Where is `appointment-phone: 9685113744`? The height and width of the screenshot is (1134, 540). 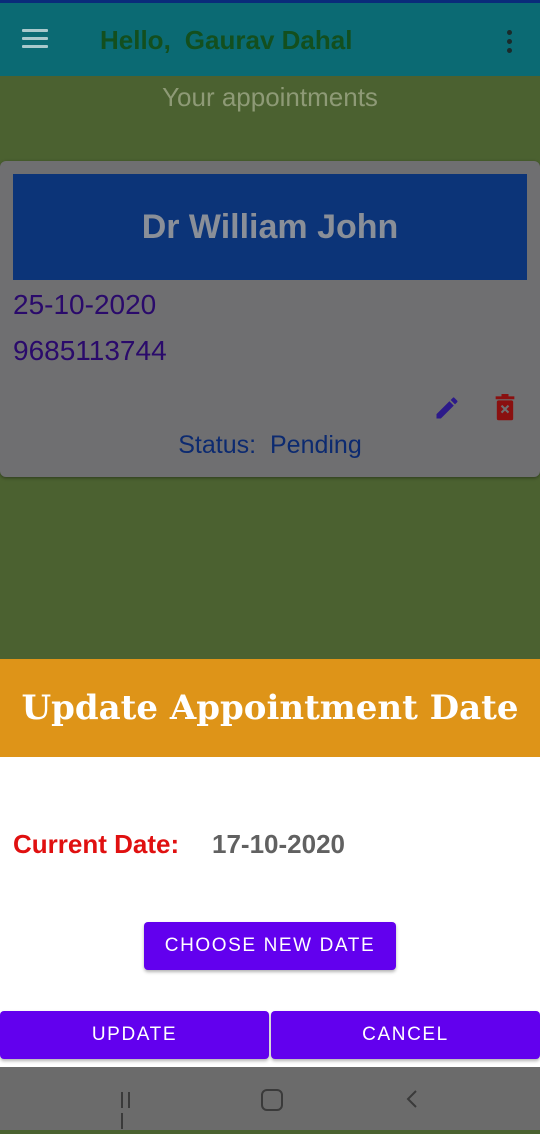 appointment-phone: 9685113744 is located at coordinates (90, 350).